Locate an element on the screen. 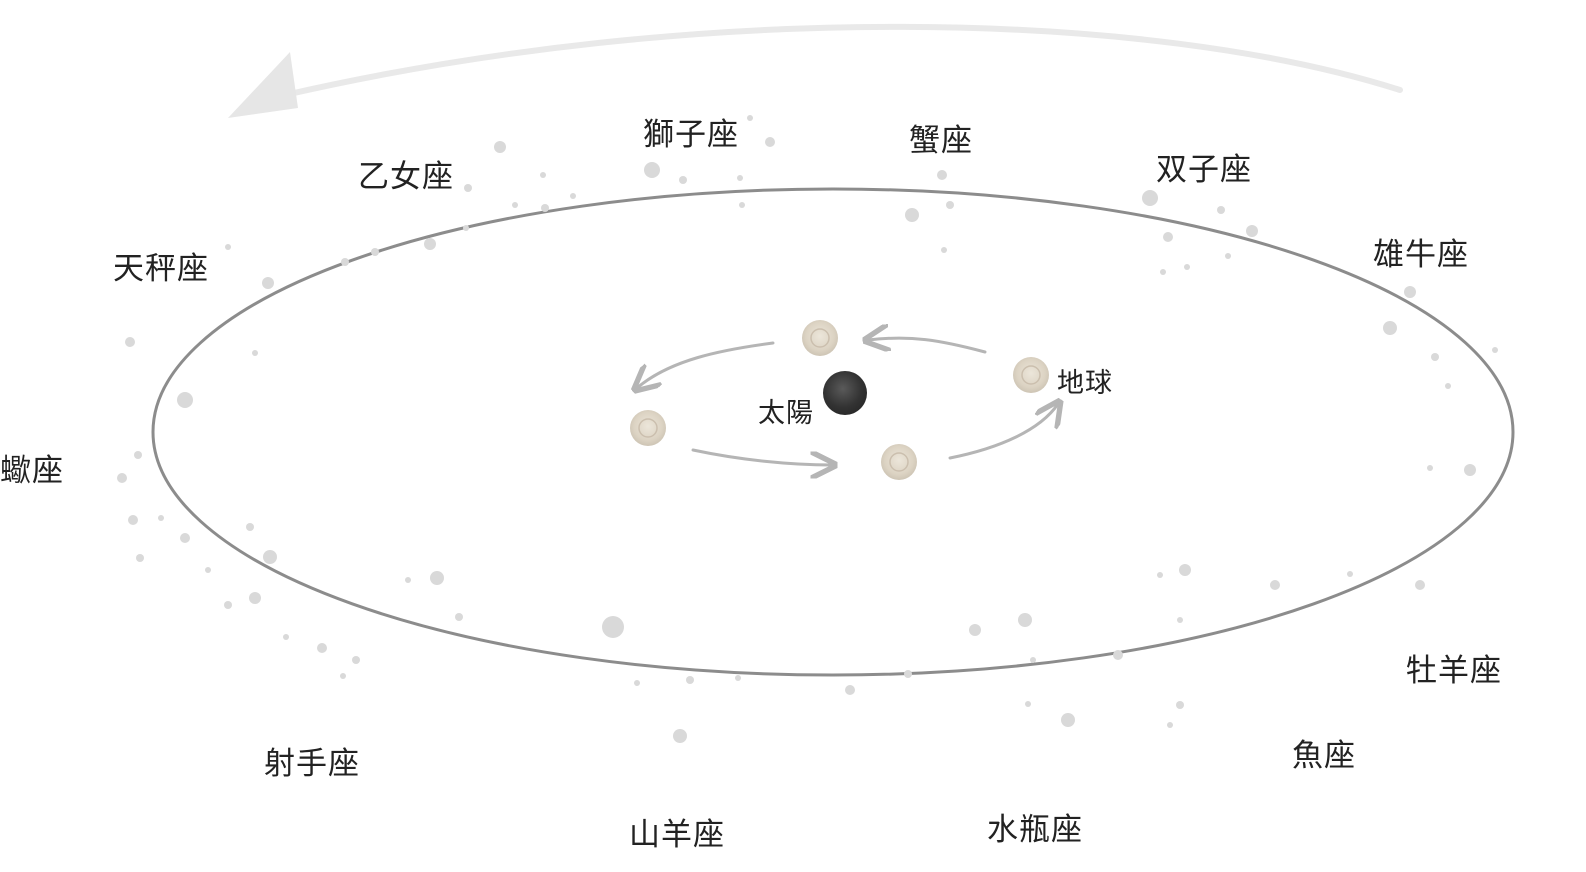 The width and height of the screenshot is (1586, 872). label-sagittarius: 射手座 is located at coordinates (312, 764).